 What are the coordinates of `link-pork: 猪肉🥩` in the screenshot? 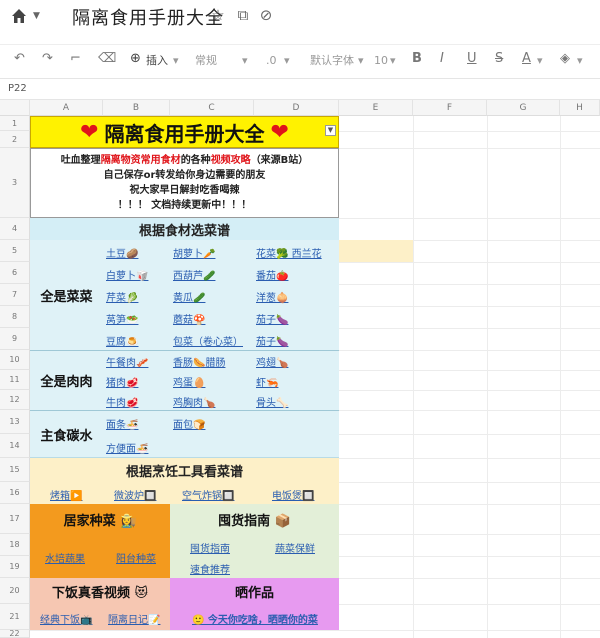 It's located at (122, 381).